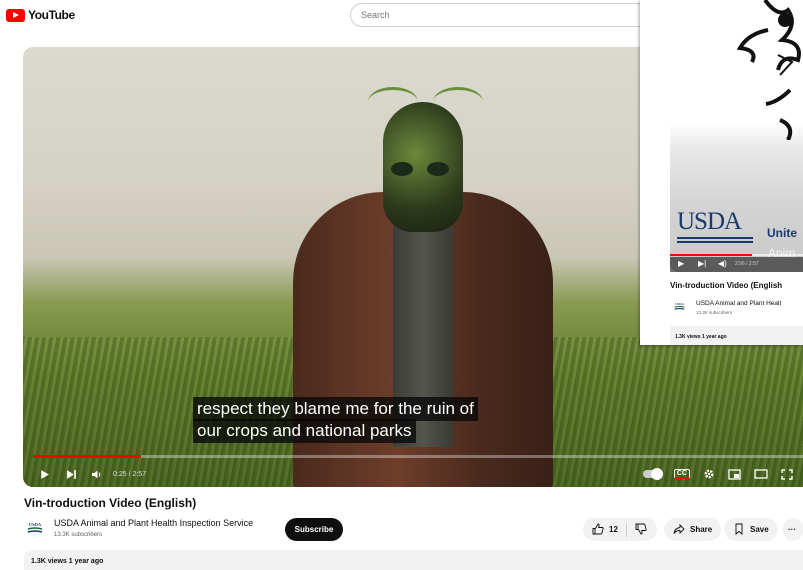  I want to click on youtube-logo: YouTube, so click(40, 15).